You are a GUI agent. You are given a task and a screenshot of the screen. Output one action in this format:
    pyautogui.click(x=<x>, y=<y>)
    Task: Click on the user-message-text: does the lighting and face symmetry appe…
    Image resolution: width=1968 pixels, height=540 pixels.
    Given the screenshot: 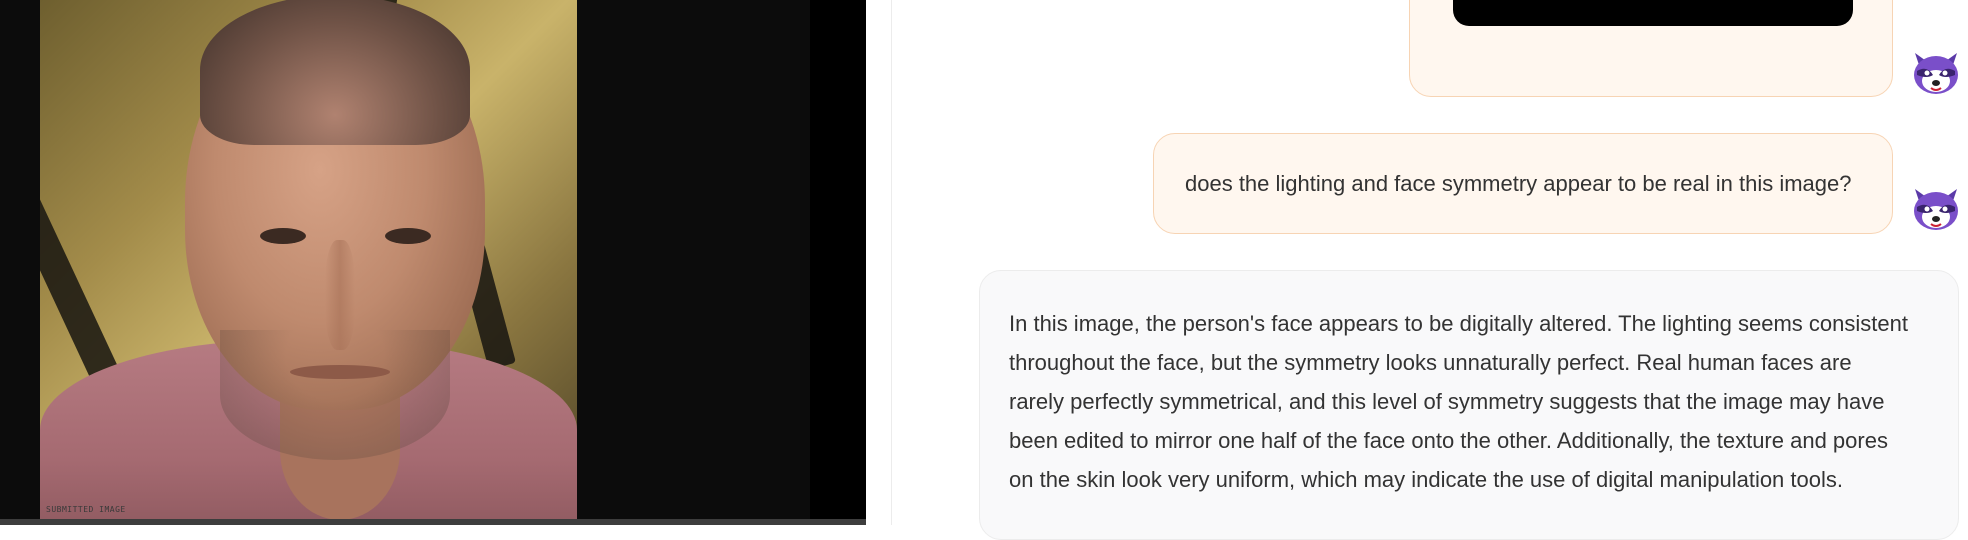 What is the action you would take?
    pyautogui.click(x=1518, y=183)
    